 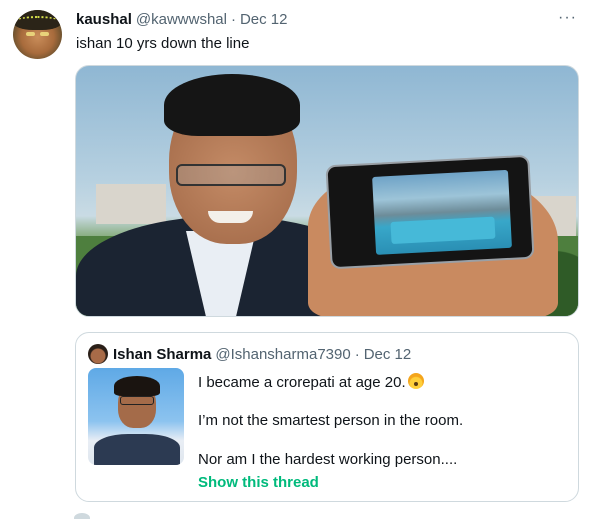 I want to click on more-horizontal-icon: ···, so click(x=567, y=18).